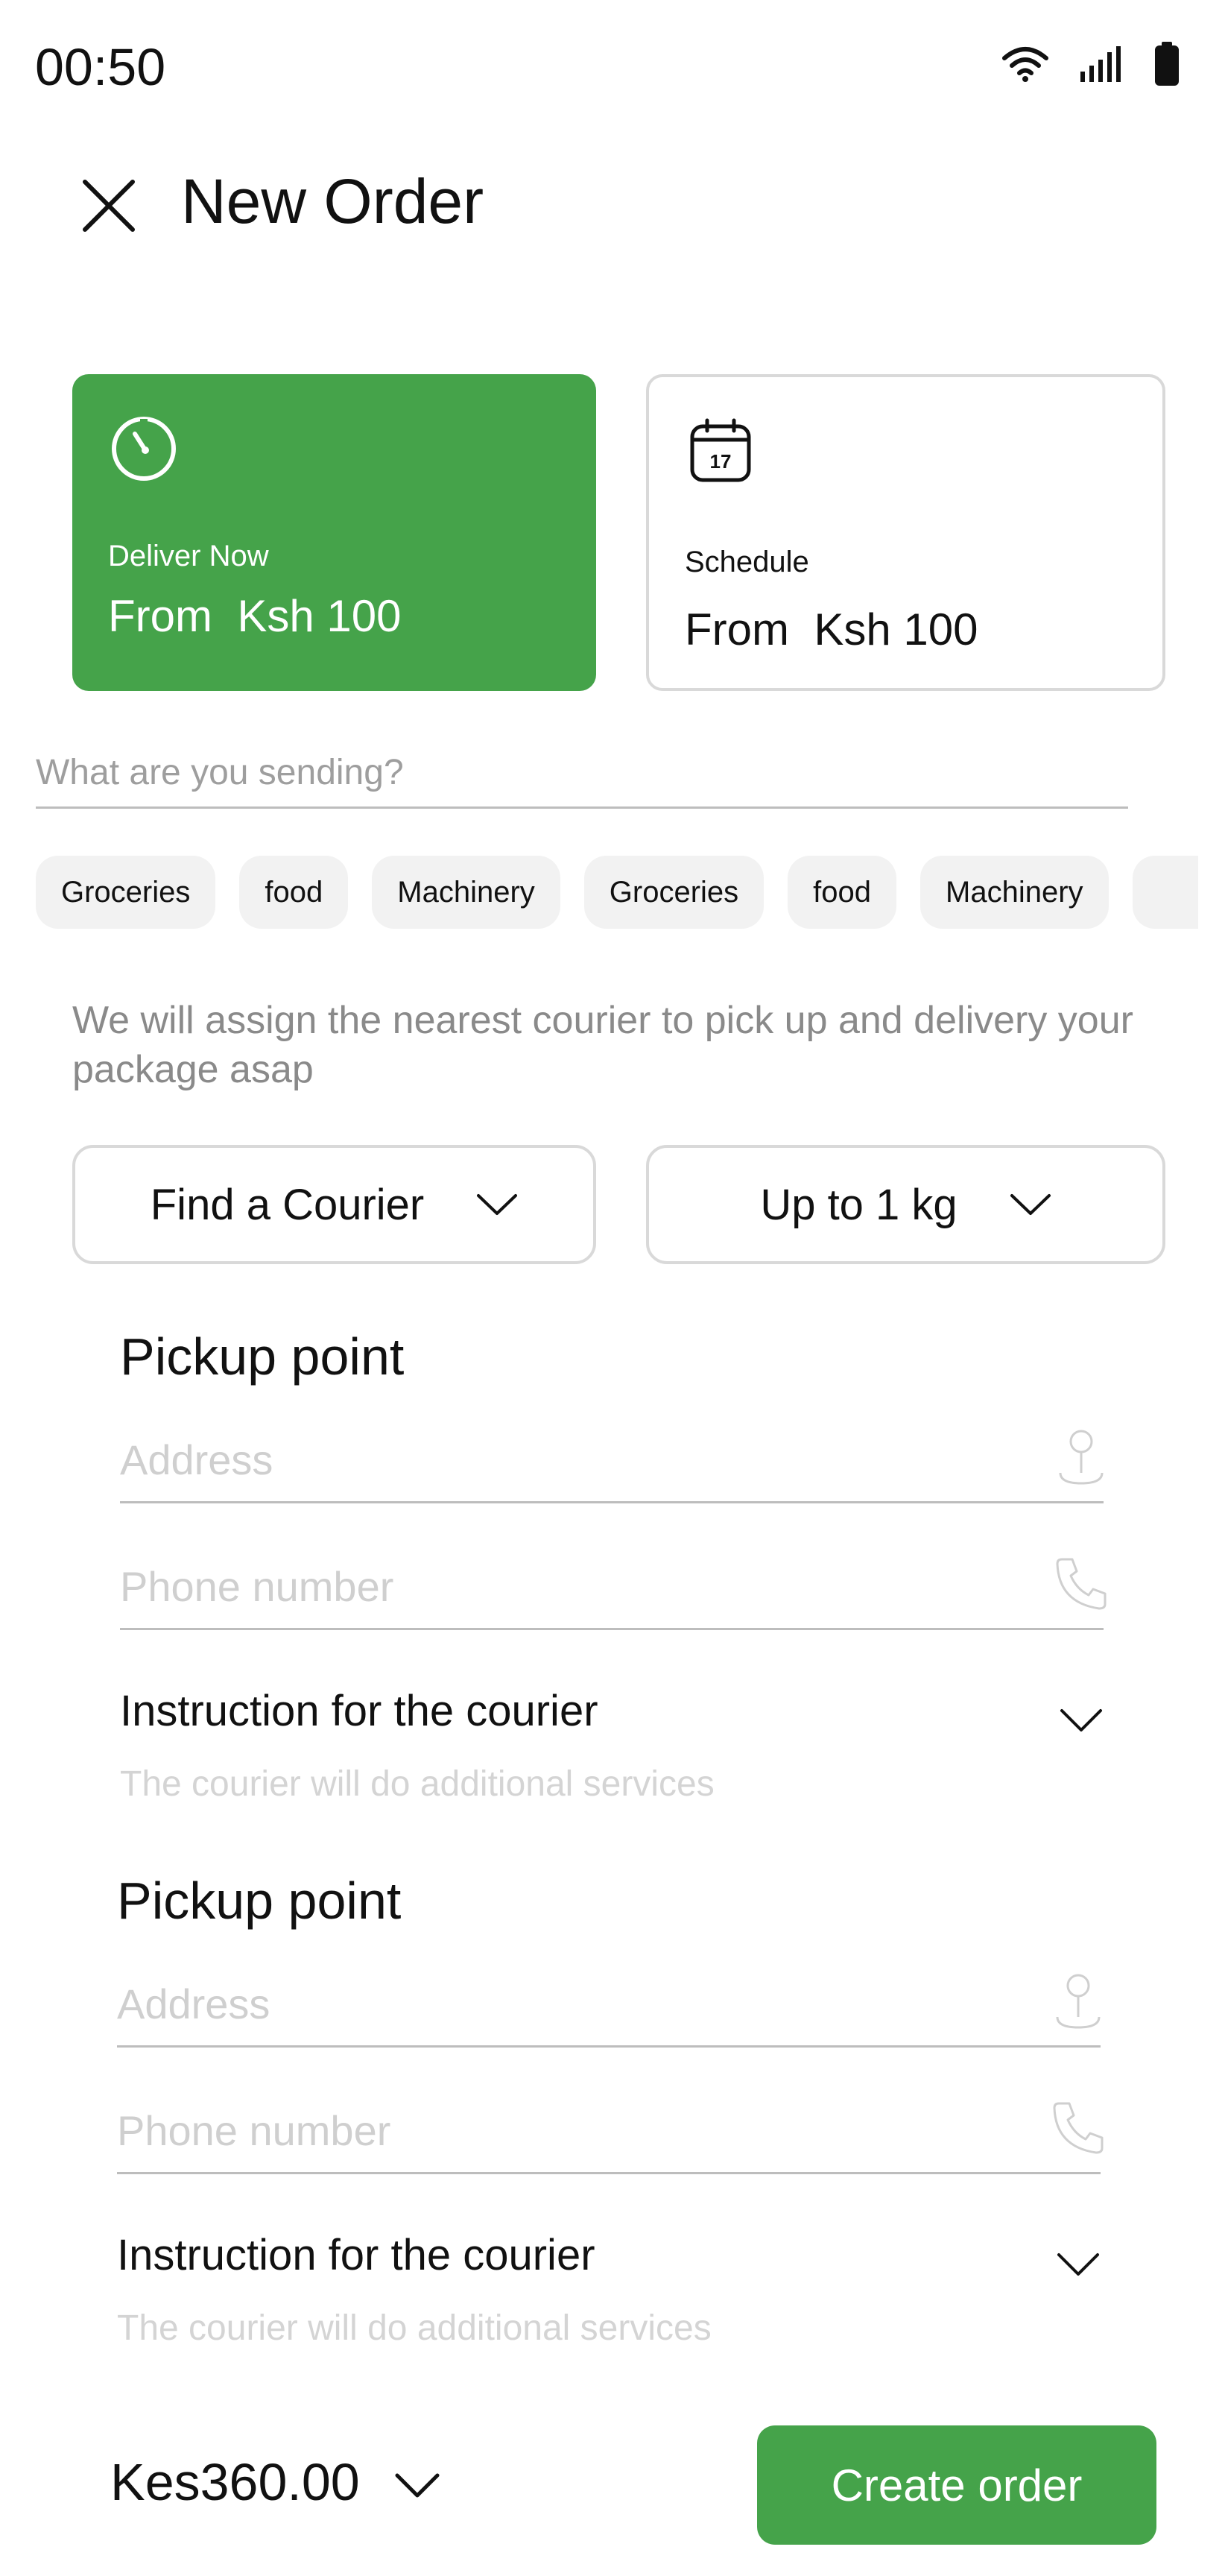 The height and width of the screenshot is (2576, 1225). Describe the element at coordinates (832, 629) in the screenshot. I see `schedule-price: From Ksh 100` at that location.